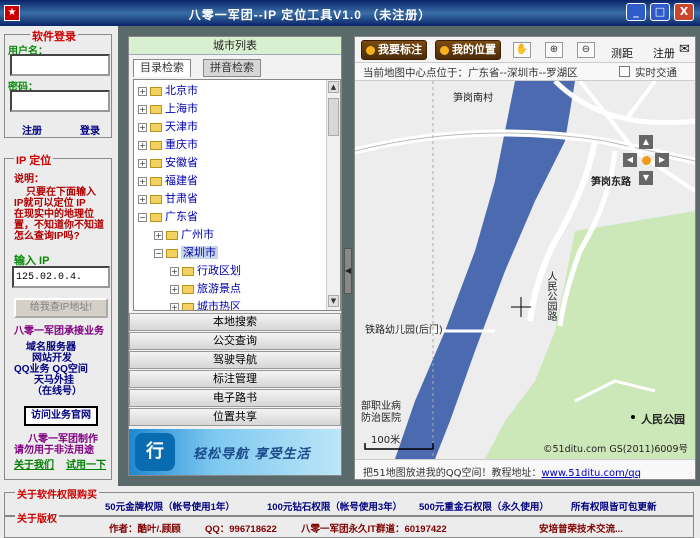  Describe the element at coordinates (386, 440) in the screenshot. I see `scale-label: 100米` at that location.